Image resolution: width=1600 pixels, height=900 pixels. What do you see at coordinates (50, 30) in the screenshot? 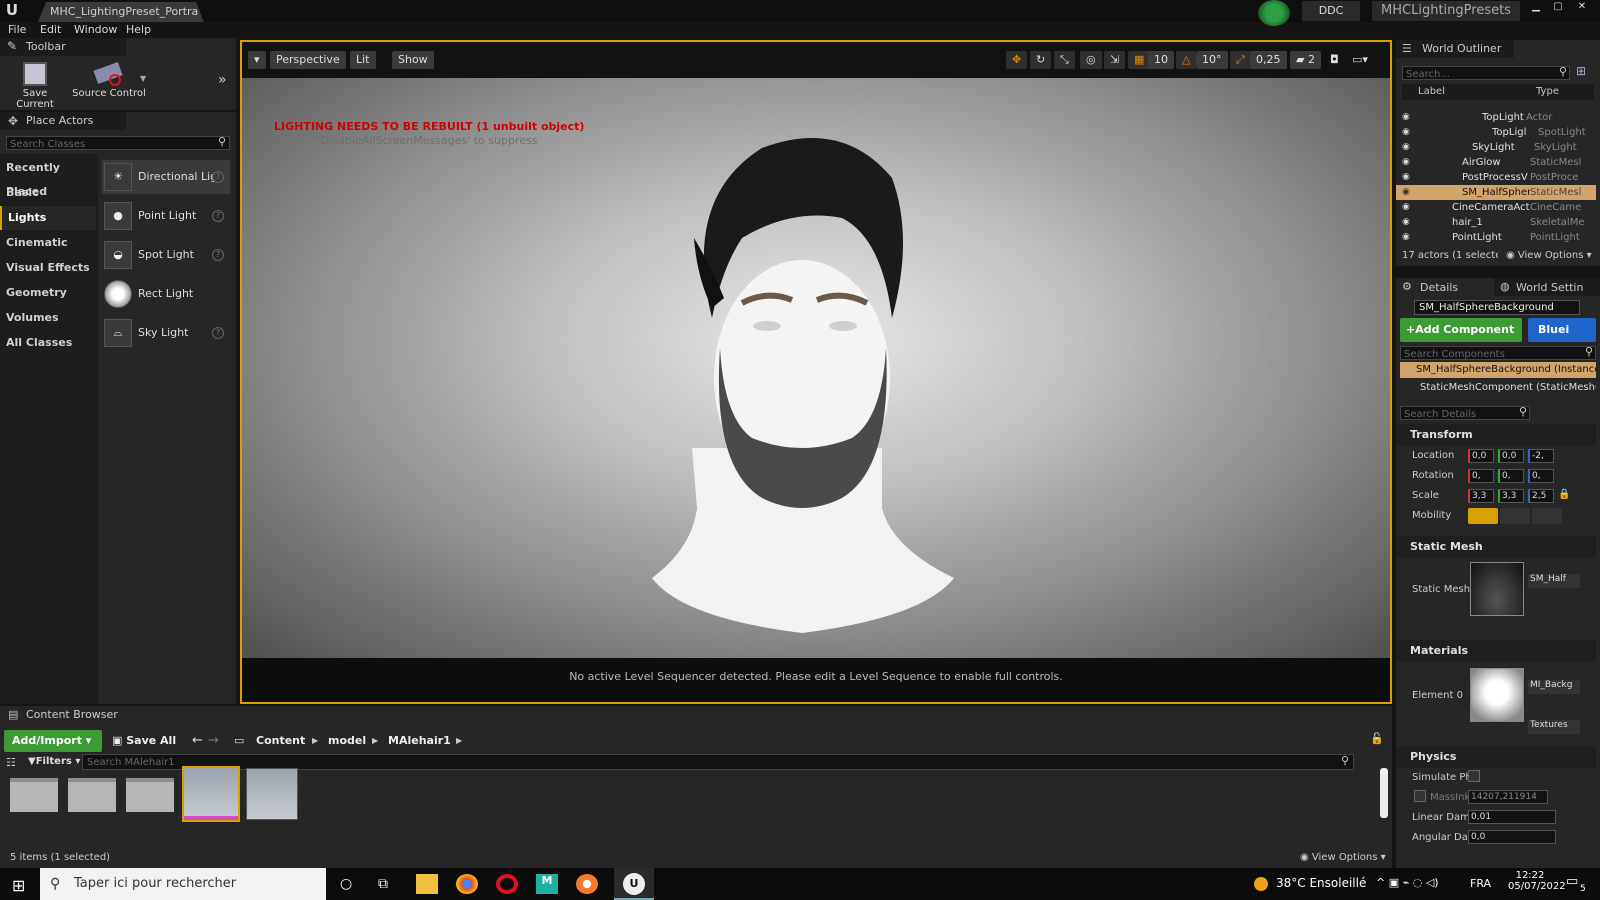
I see `menu-edit: Edit` at bounding box center [50, 30].